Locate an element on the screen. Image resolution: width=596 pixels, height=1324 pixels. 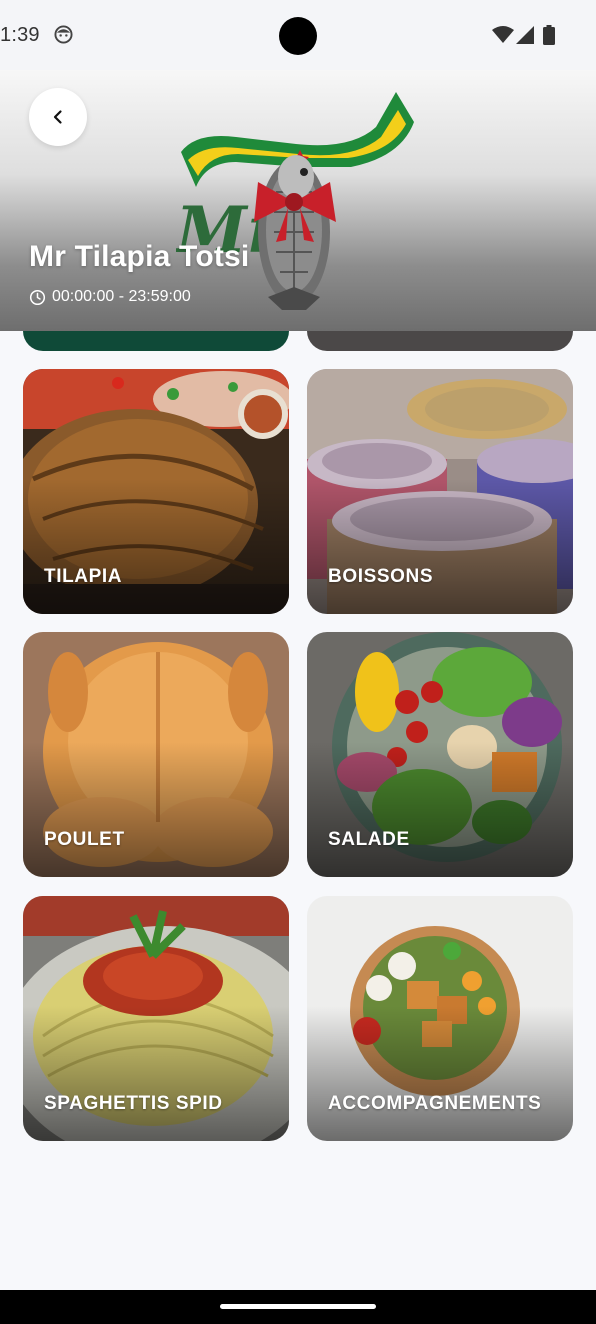
gesture-nav-bar is located at coordinates (298, 1307).